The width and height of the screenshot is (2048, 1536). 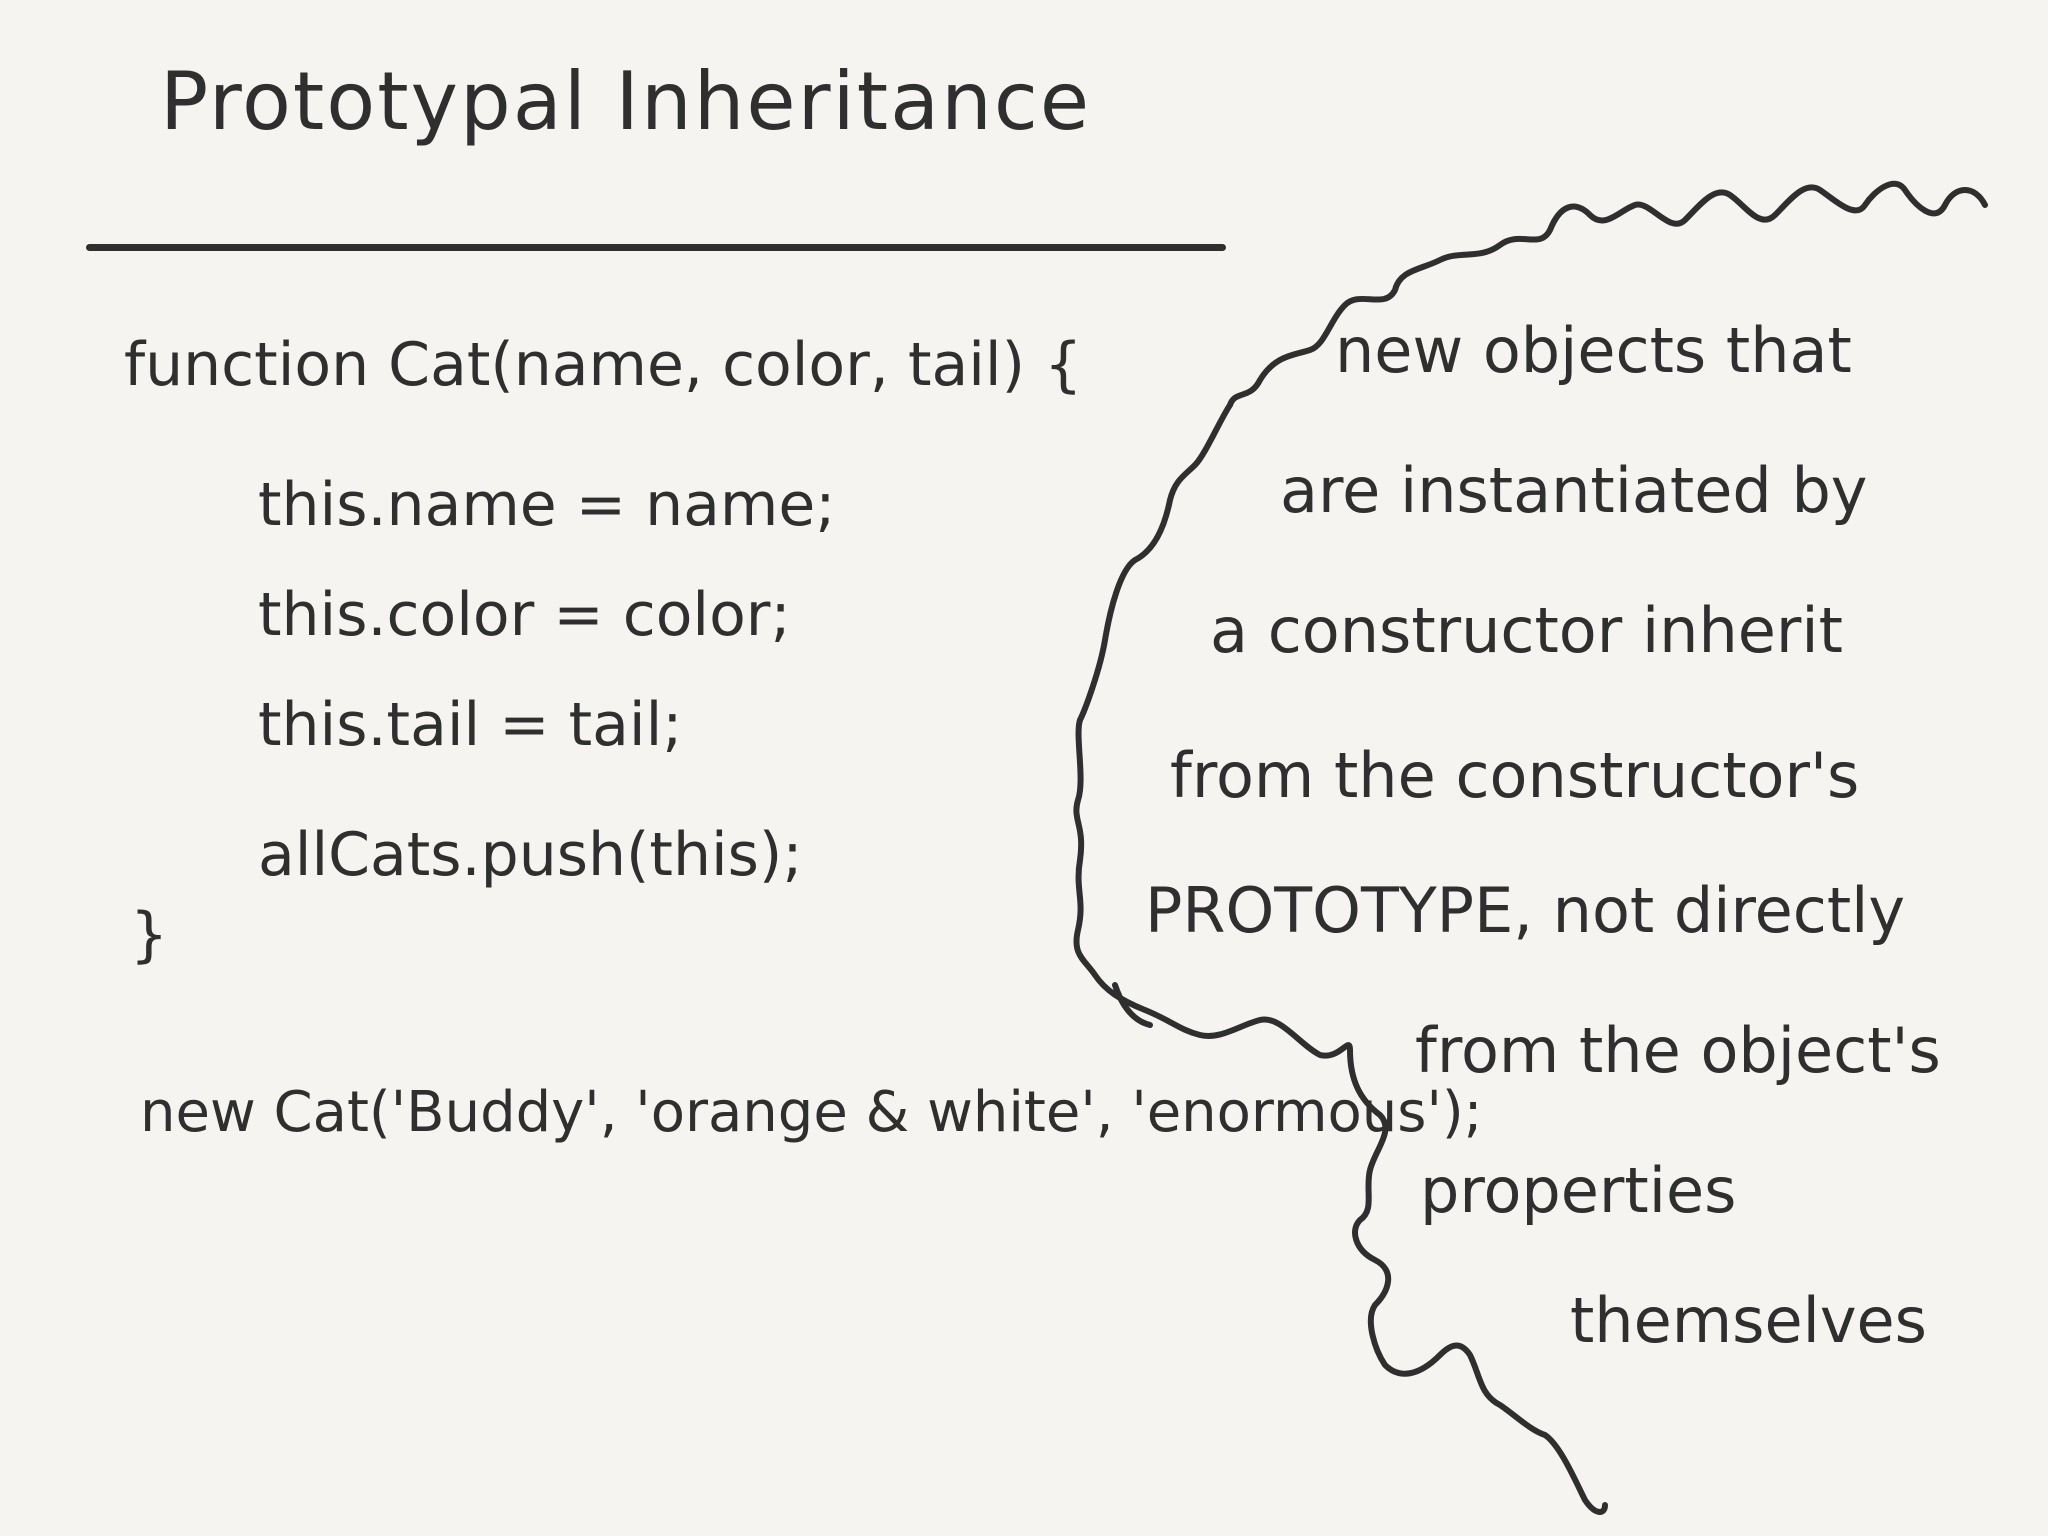 I want to click on bubble-line-1: new objects that, so click(x=1593, y=350).